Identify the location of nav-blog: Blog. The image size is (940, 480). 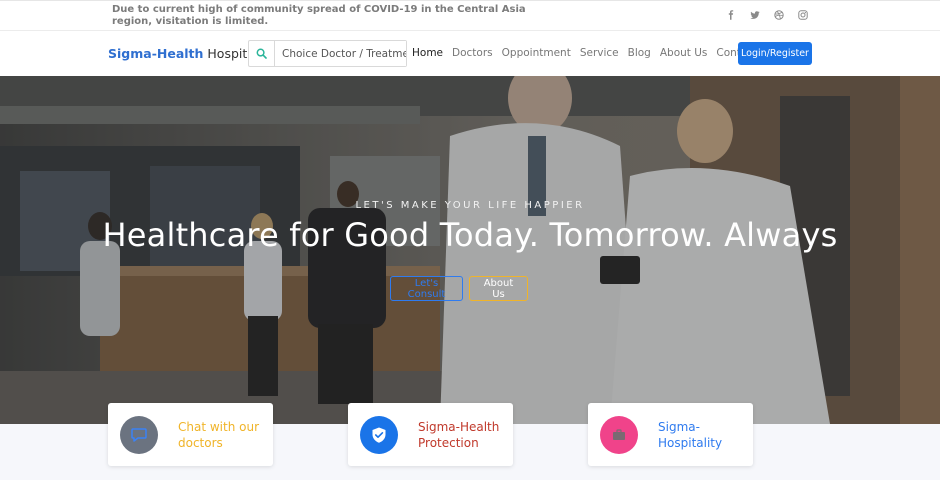
(639, 53).